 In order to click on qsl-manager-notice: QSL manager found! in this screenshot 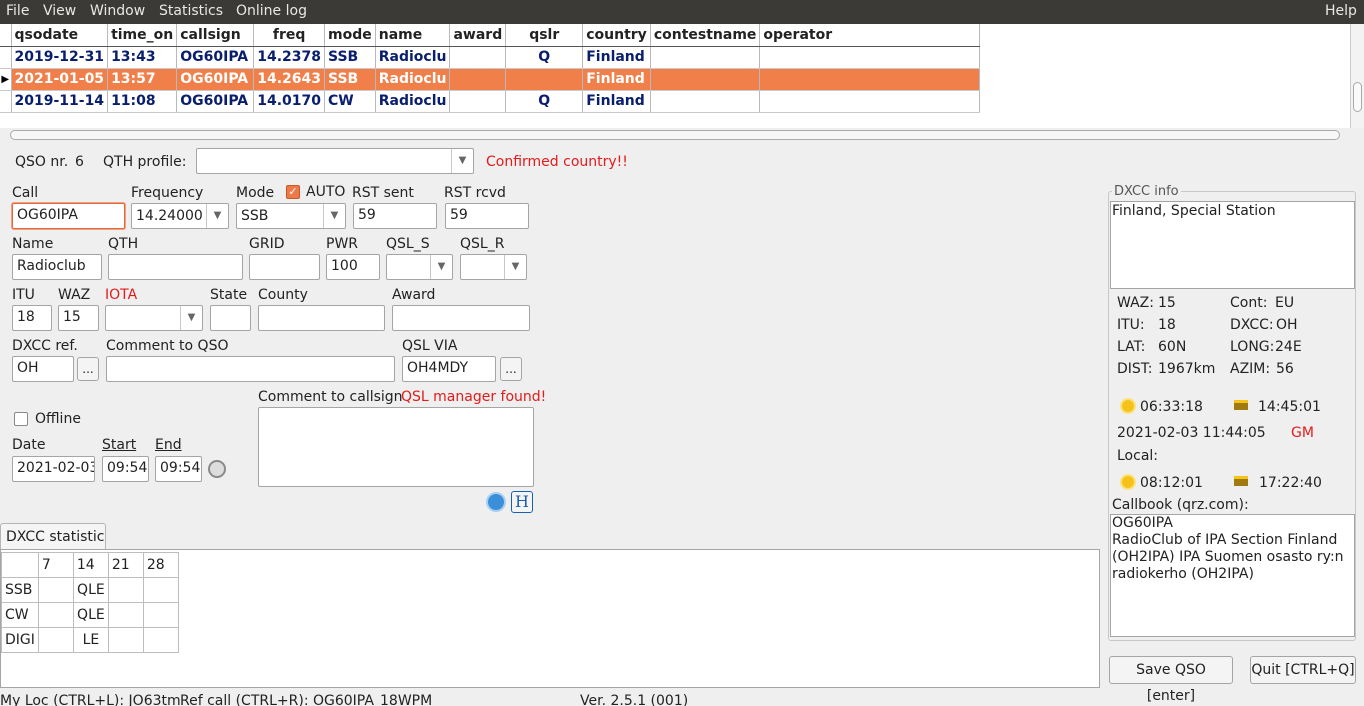, I will do `click(474, 397)`.